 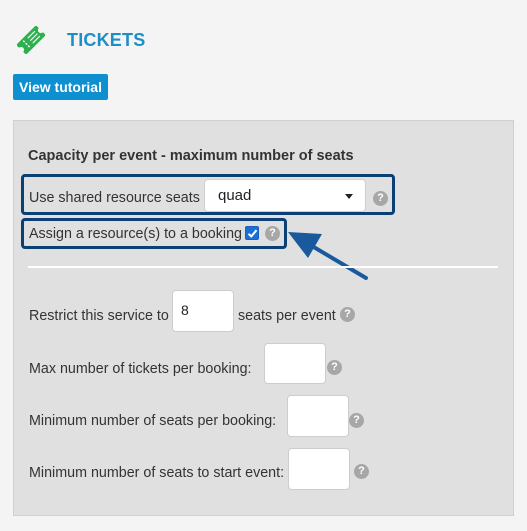 What do you see at coordinates (153, 421) in the screenshot?
I see `min-seats-booking-label: Minimum number of seats per booking:` at bounding box center [153, 421].